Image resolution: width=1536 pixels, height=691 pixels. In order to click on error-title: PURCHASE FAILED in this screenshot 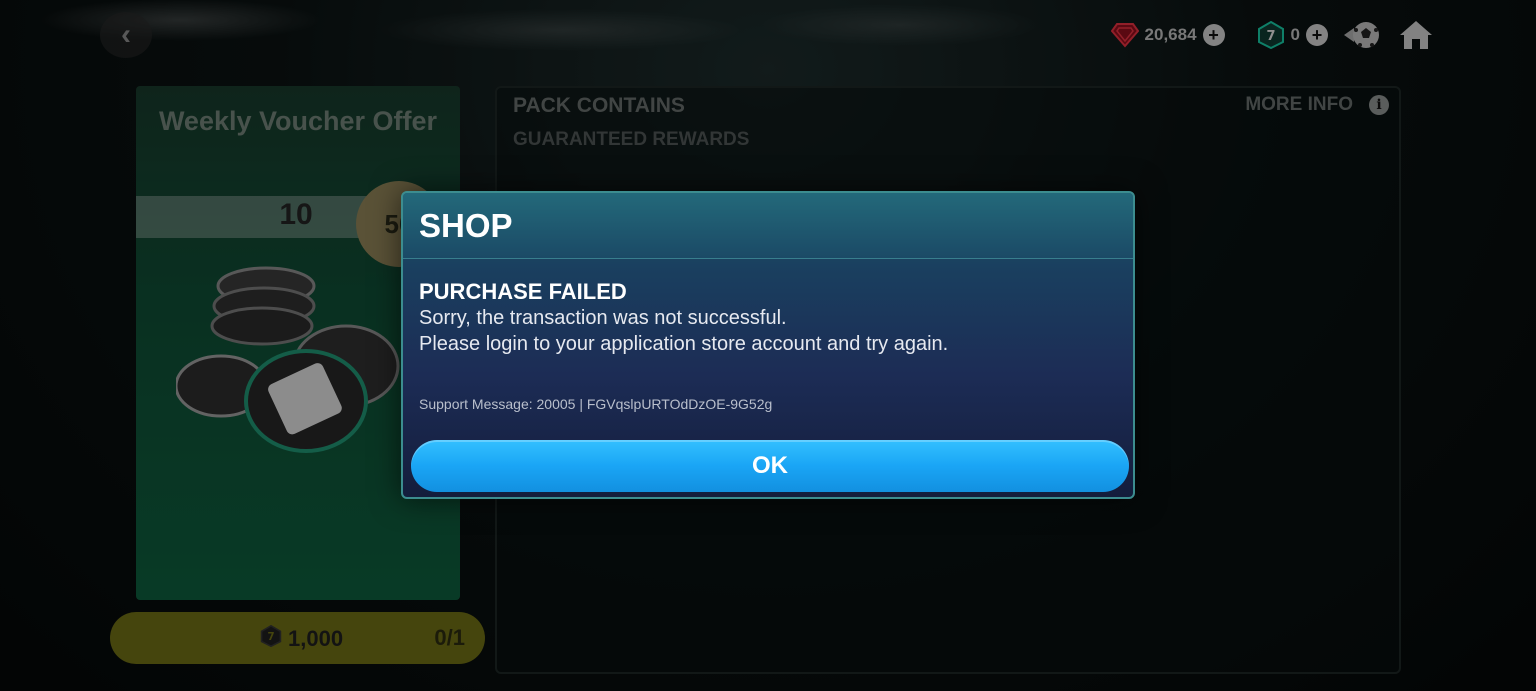, I will do `click(523, 291)`.